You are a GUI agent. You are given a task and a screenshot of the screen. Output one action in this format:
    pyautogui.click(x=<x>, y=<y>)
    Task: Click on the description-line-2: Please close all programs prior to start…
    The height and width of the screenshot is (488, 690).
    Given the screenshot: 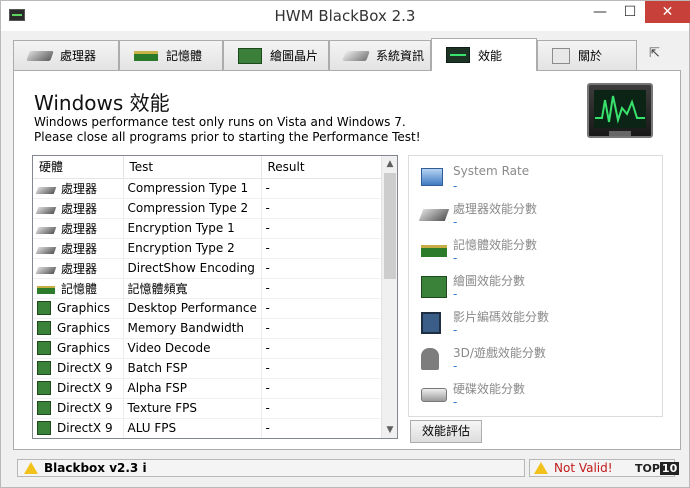 What is the action you would take?
    pyautogui.click(x=227, y=137)
    